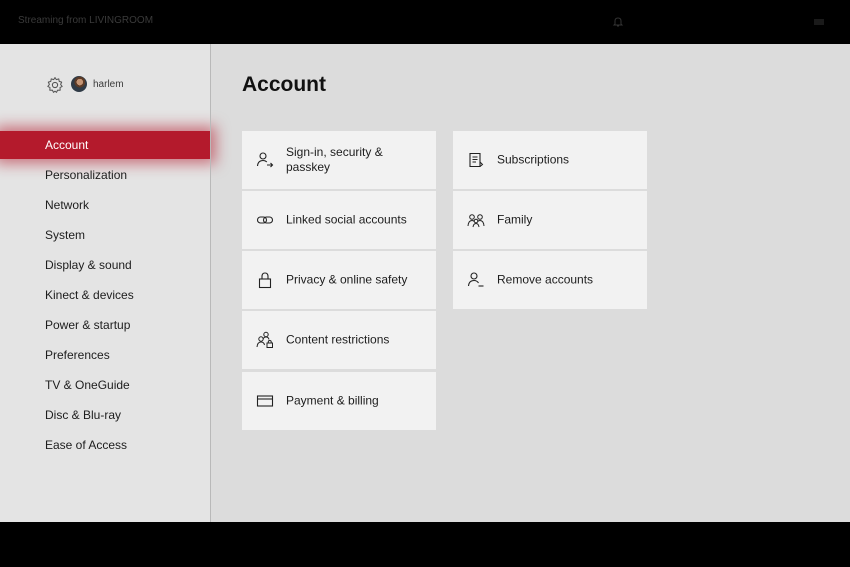  I want to click on sidebar-item-personalization: Personalization, so click(105, 175).